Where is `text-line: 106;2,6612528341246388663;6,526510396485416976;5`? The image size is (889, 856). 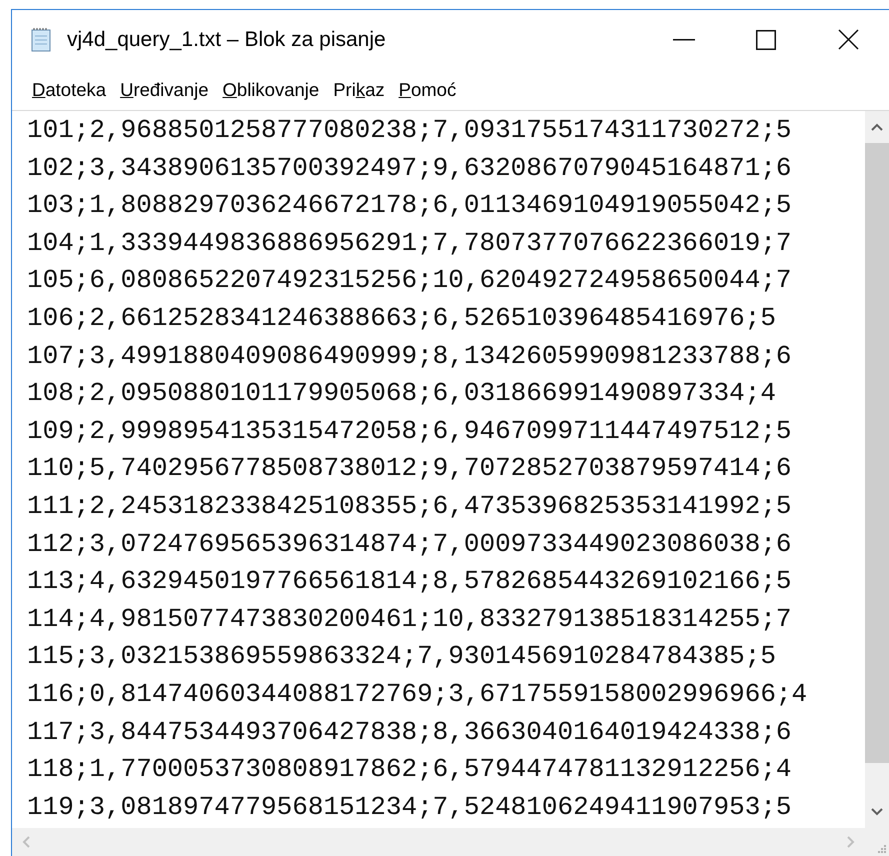 text-line: 106;2,6612528341246388663;6,526510396485416976;5 is located at coordinates (401, 318).